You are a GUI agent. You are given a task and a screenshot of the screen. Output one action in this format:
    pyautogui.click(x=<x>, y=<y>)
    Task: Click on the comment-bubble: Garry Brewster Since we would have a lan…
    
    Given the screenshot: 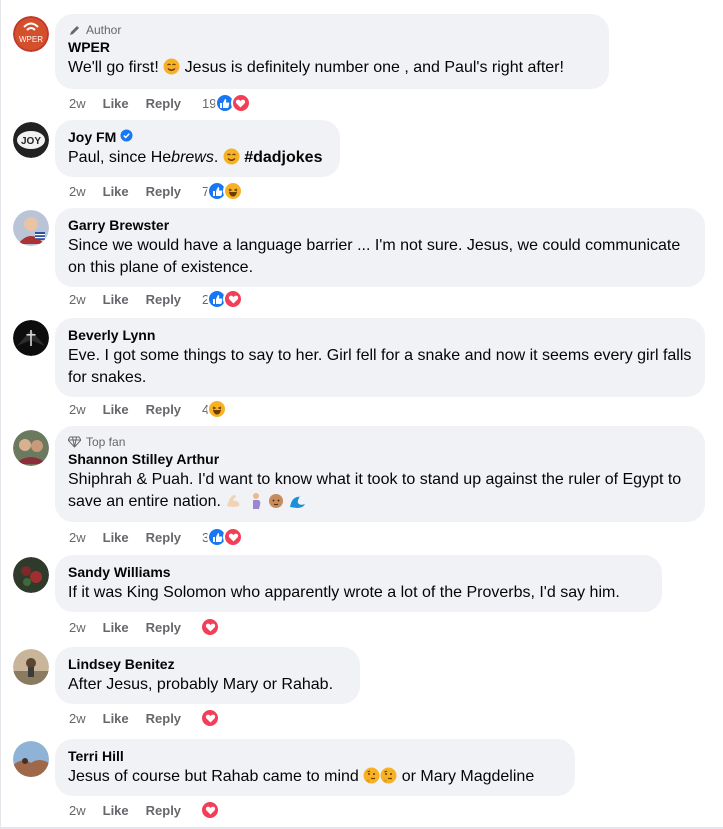 What is the action you would take?
    pyautogui.click(x=380, y=247)
    